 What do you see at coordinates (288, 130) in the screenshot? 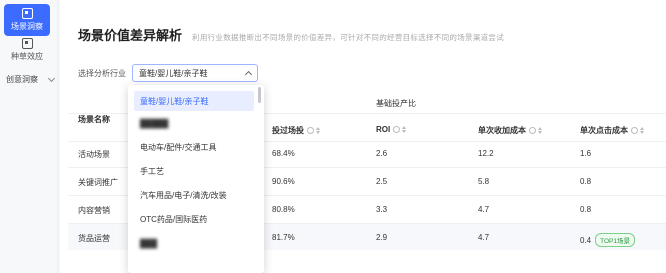
I see `column-header-label: 投过场投` at bounding box center [288, 130].